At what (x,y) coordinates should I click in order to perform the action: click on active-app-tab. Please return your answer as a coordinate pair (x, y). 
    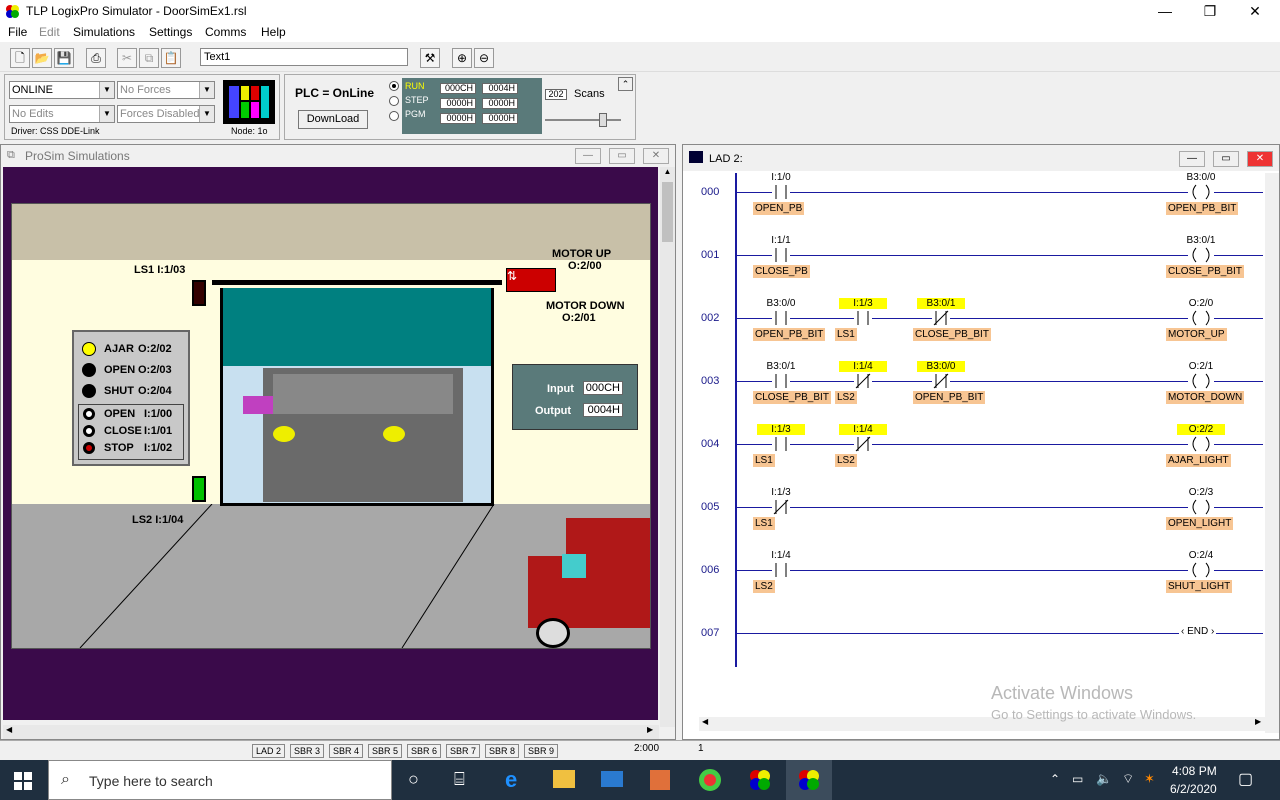
    Looking at the image, I should click on (809, 780).